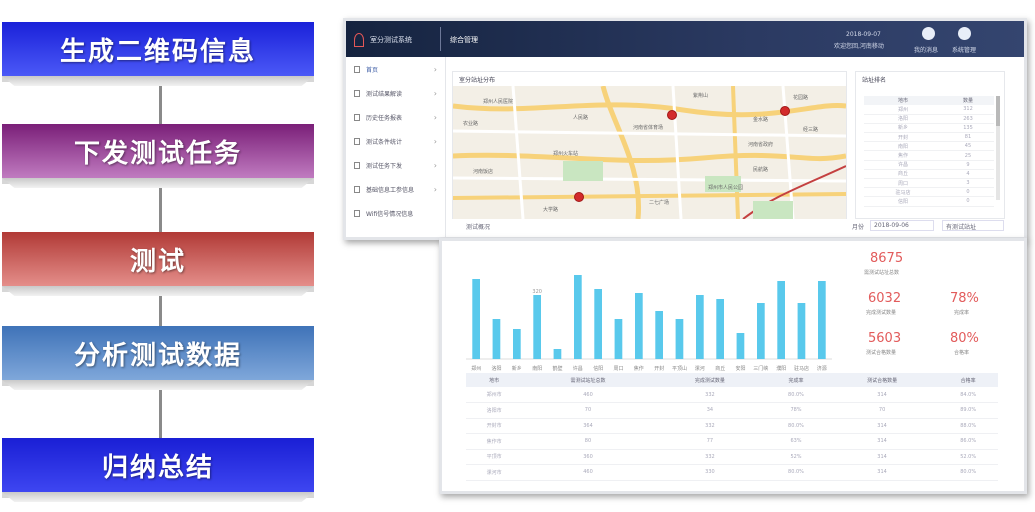 The width and height of the screenshot is (1035, 512). I want to click on result-cell: 34, so click(710, 410).